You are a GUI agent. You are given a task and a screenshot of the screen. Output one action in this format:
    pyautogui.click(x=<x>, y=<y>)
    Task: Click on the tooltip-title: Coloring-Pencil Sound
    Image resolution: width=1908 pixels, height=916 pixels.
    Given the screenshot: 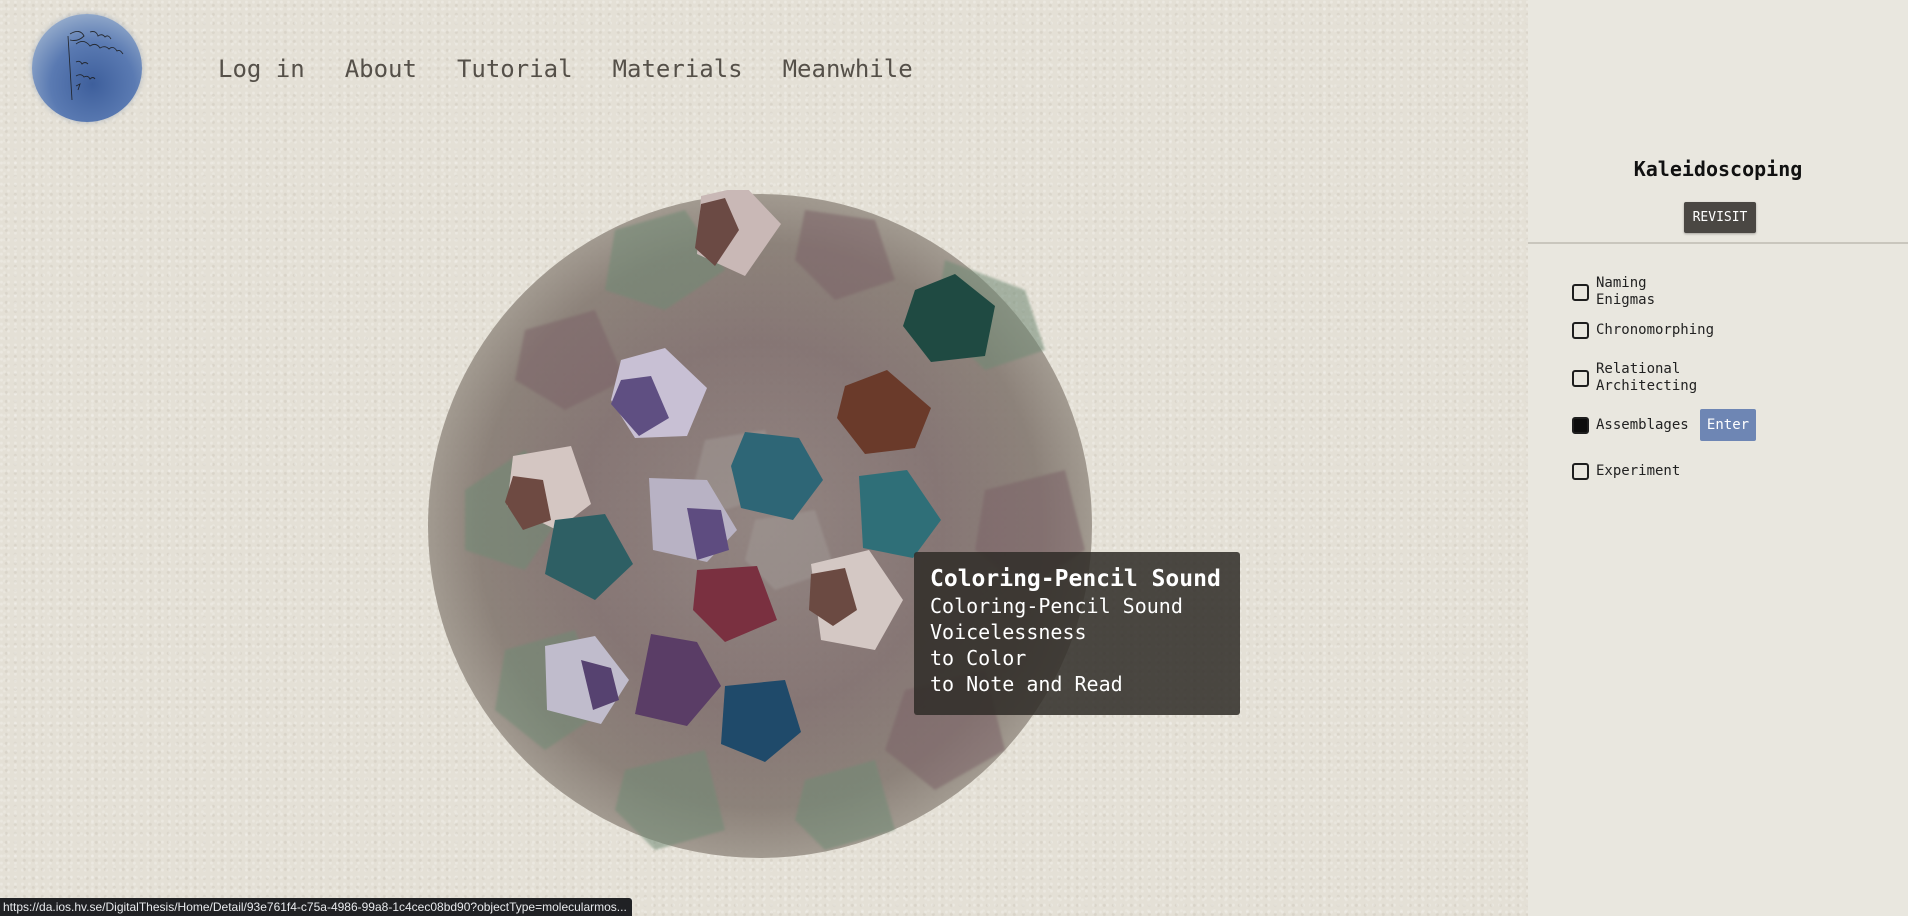 What is the action you would take?
    pyautogui.click(x=1075, y=579)
    